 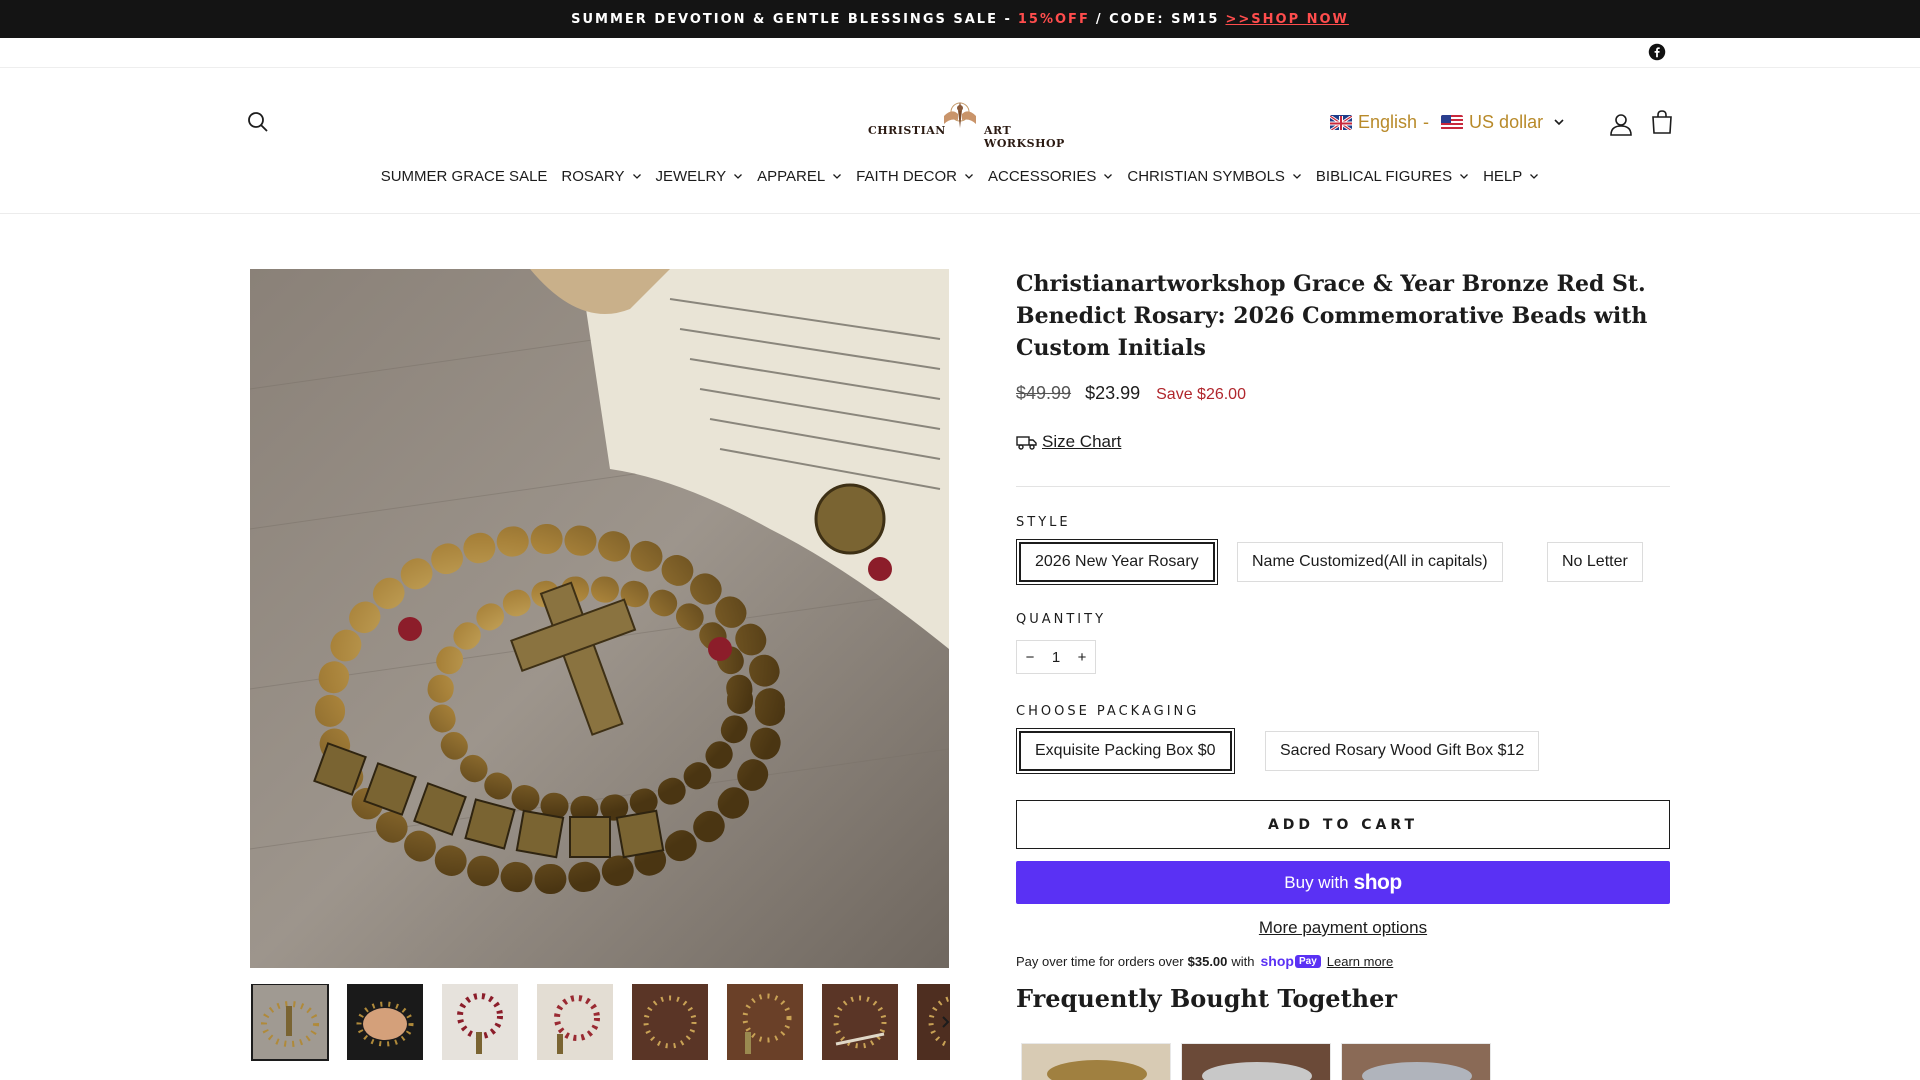 I want to click on nav-item-summer-grace-sale: SUMMER GRACE SALE, so click(x=464, y=176).